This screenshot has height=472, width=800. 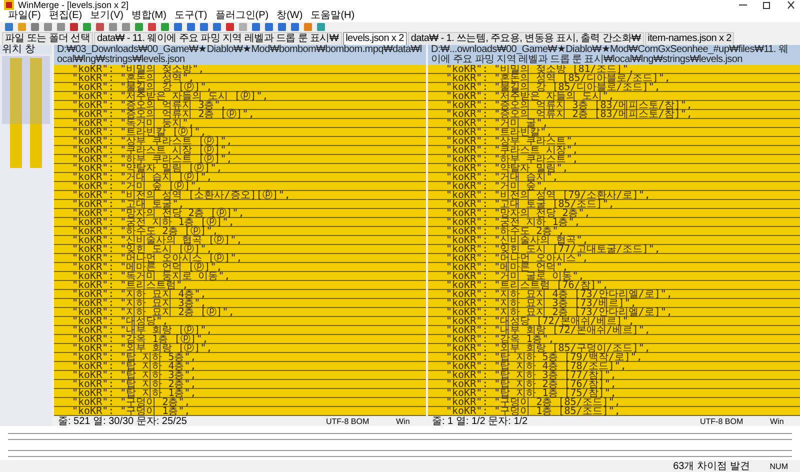 I want to click on cursor-position: 줄: 1 열: 1/2 문자: 1/2, so click(x=480, y=422).